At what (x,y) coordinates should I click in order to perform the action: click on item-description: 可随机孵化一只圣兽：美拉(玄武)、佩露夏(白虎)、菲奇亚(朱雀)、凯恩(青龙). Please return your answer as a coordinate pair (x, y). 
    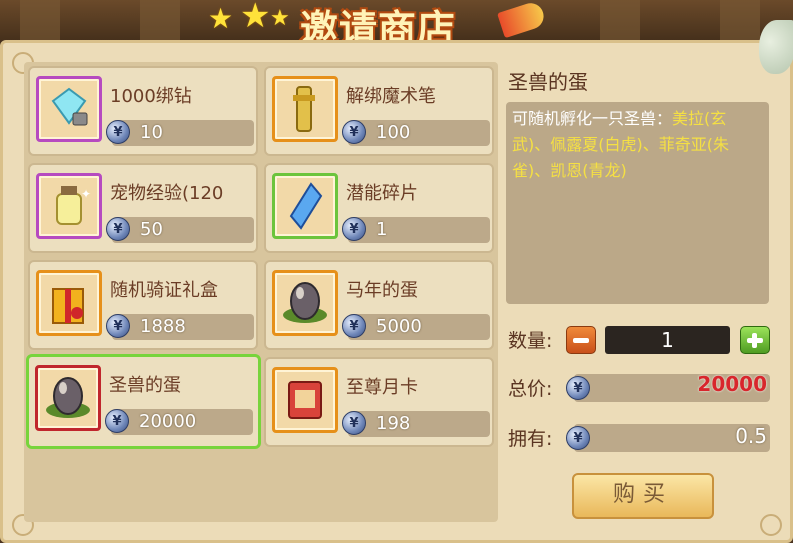
    Looking at the image, I should click on (637, 203).